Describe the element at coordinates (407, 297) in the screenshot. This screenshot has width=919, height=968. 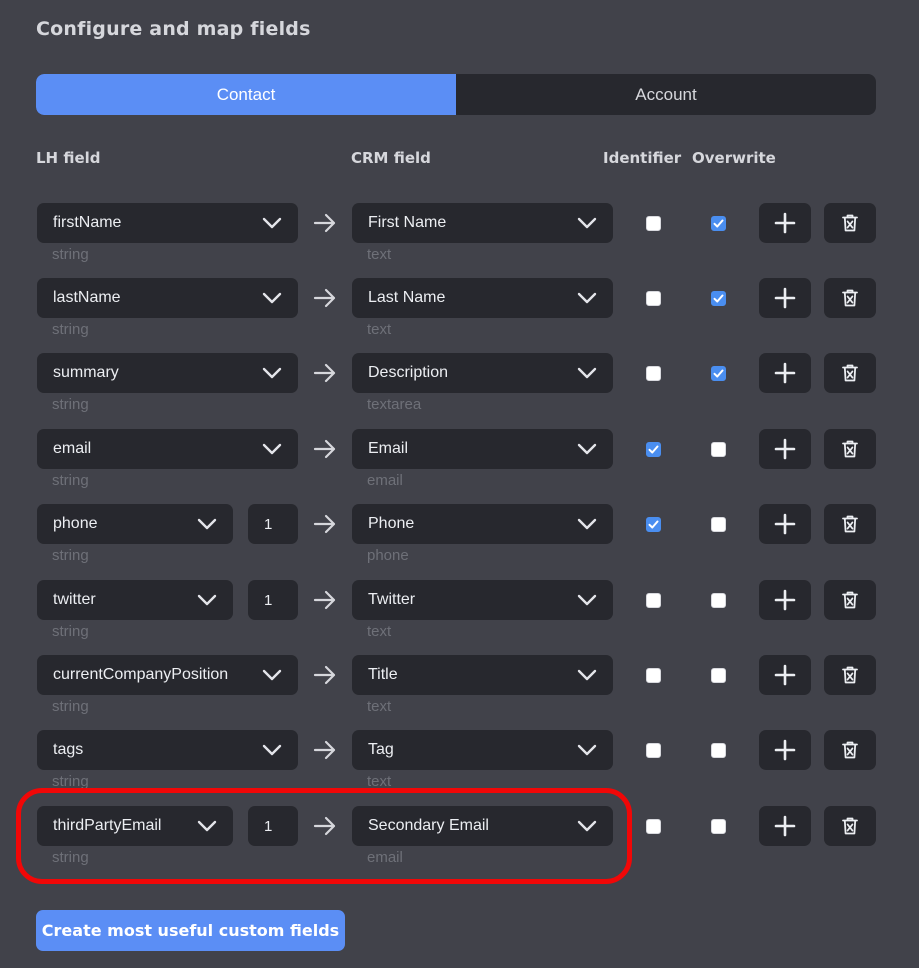
I see `crm-field-value: Last Name` at that location.